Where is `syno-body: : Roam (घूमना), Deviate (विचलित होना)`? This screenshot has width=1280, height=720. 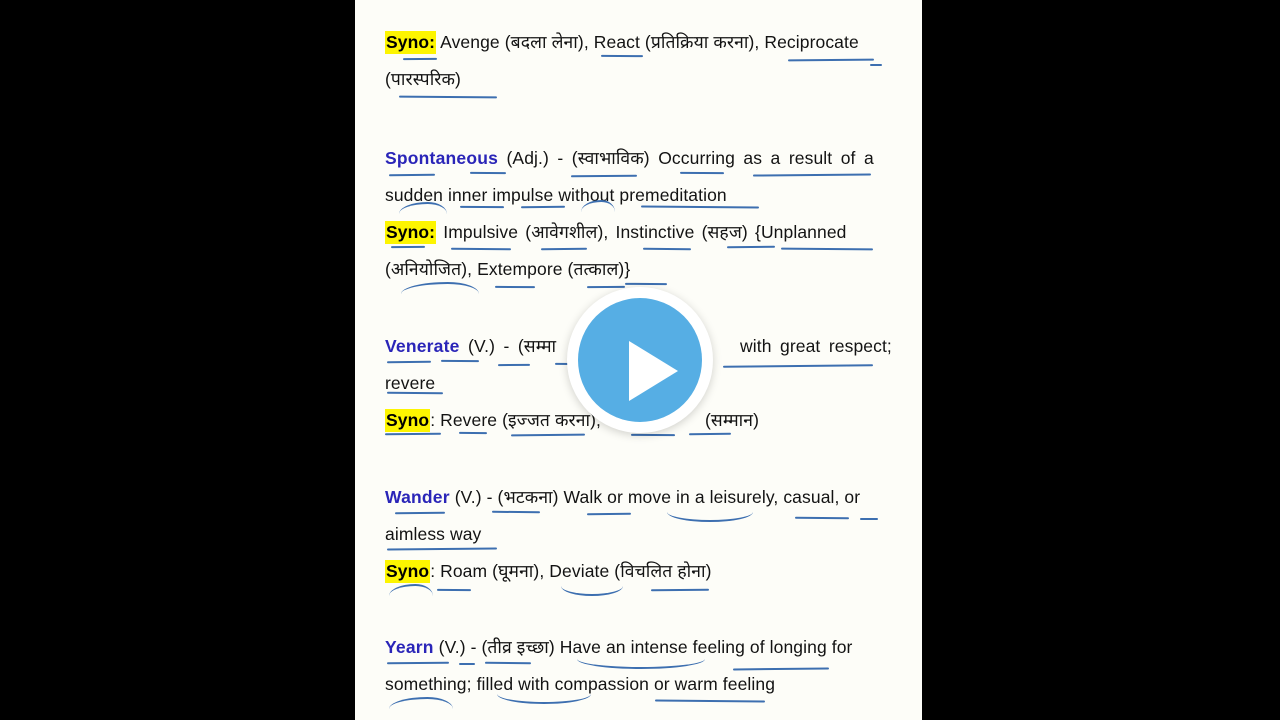
syno-body: : Roam (घूमना), Deviate (विचलित होना) is located at coordinates (571, 571).